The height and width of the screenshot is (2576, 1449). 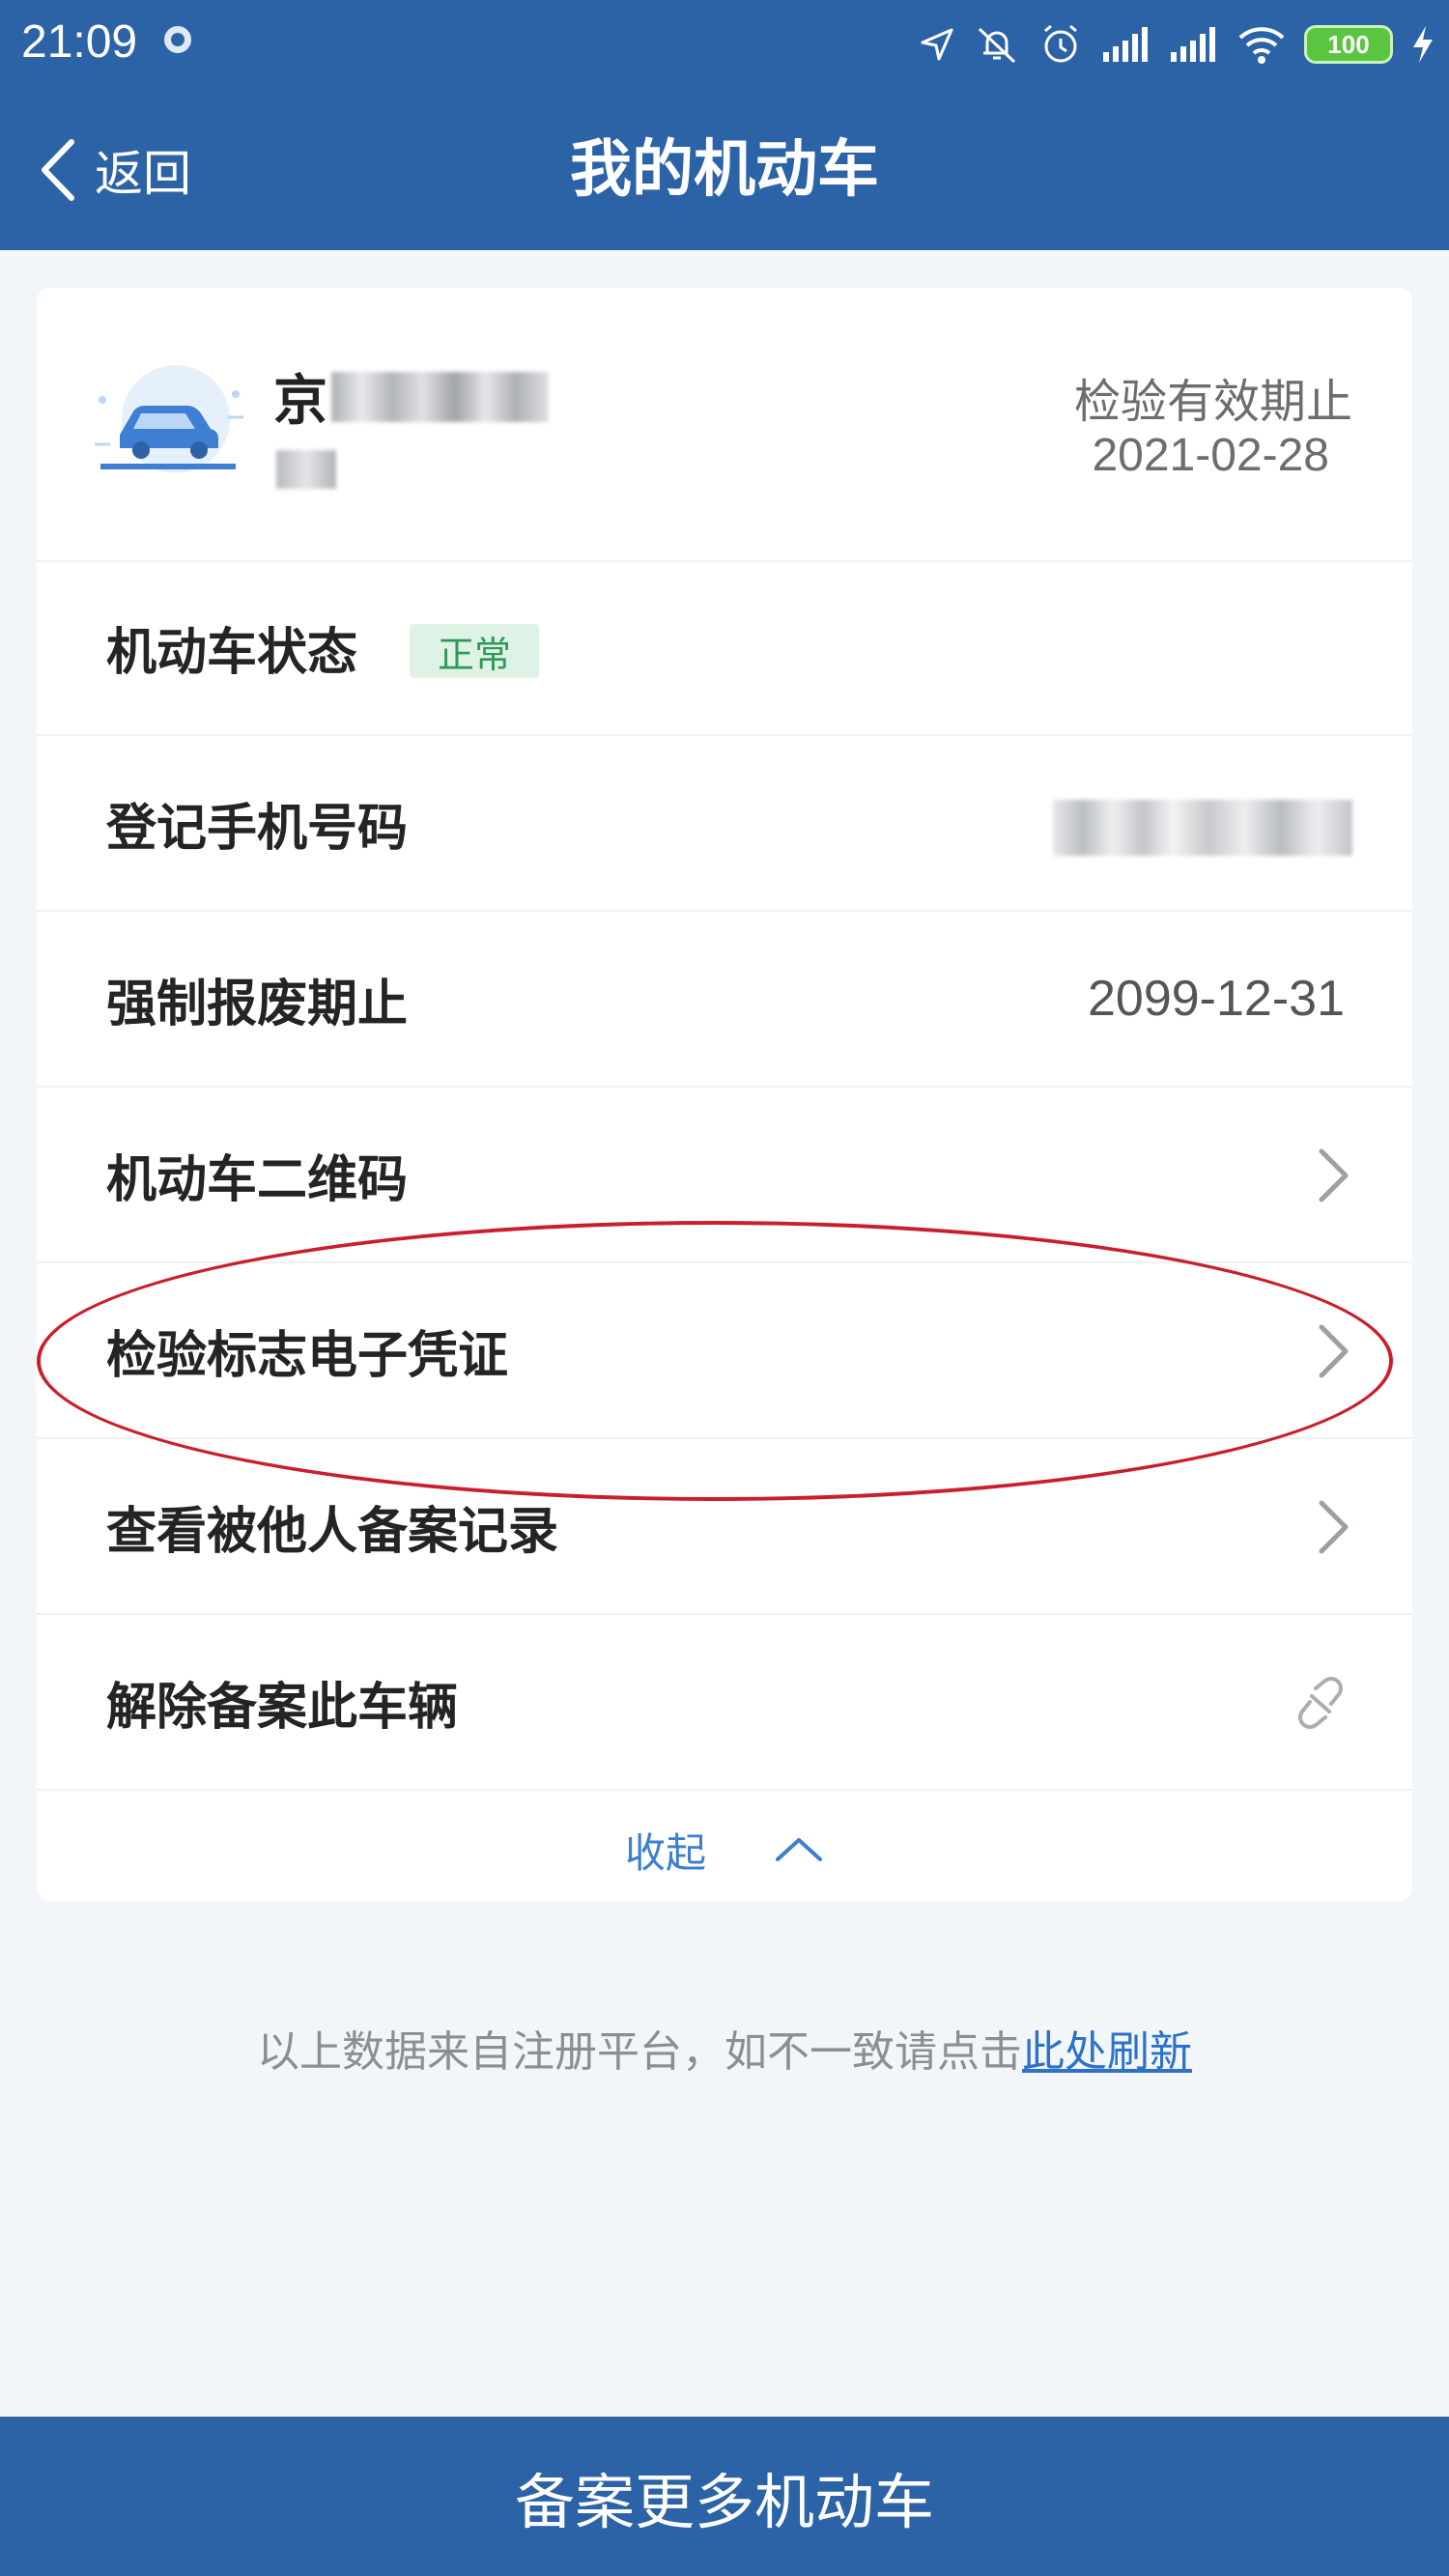 I want to click on row-vehicle-qr-code: 机动车二维码, so click(x=724, y=1175).